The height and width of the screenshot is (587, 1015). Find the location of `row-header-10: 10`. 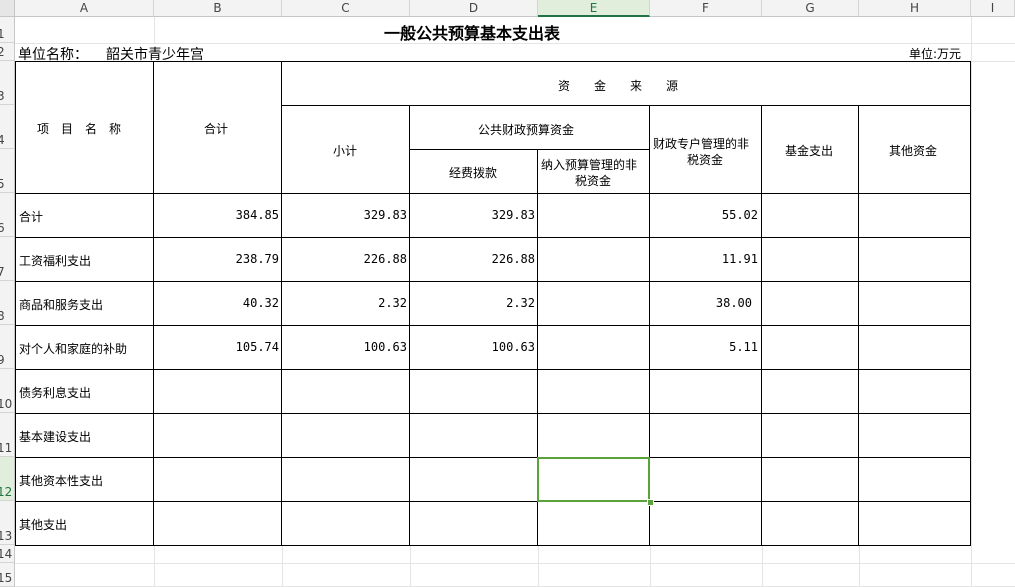

row-header-10: 10 is located at coordinates (7, 391).